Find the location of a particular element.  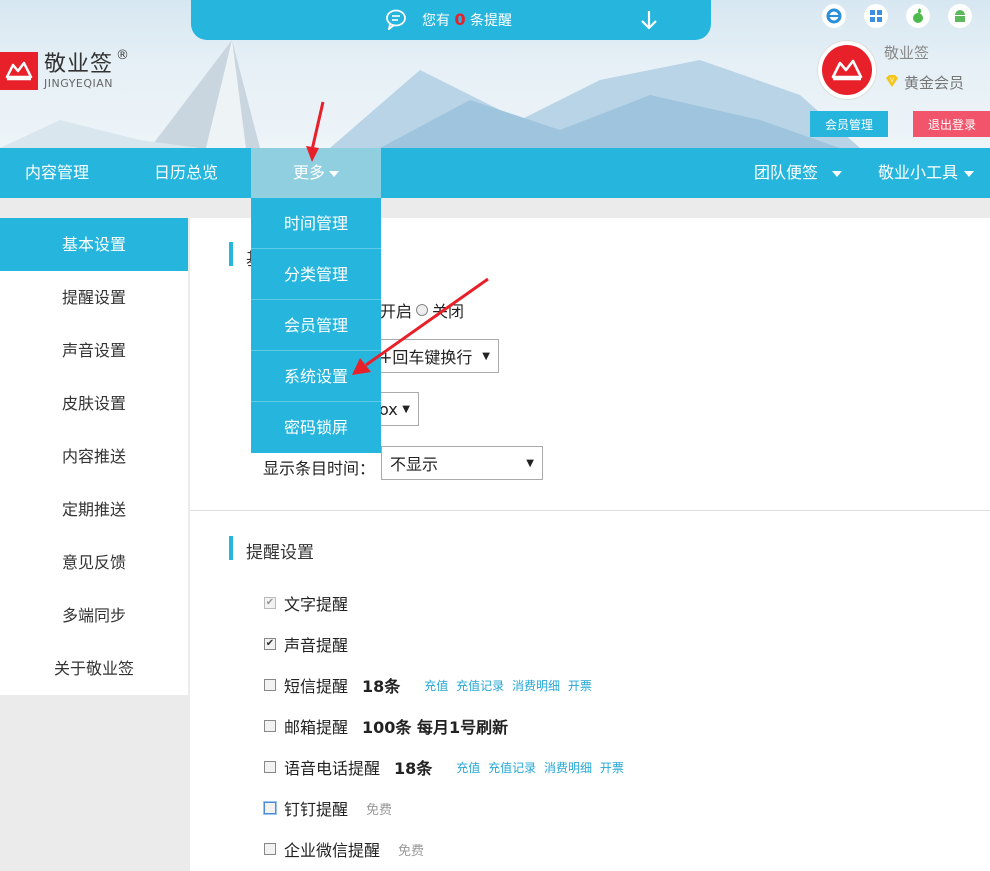

time-display-select: 不显示 ▼ is located at coordinates (462, 463).